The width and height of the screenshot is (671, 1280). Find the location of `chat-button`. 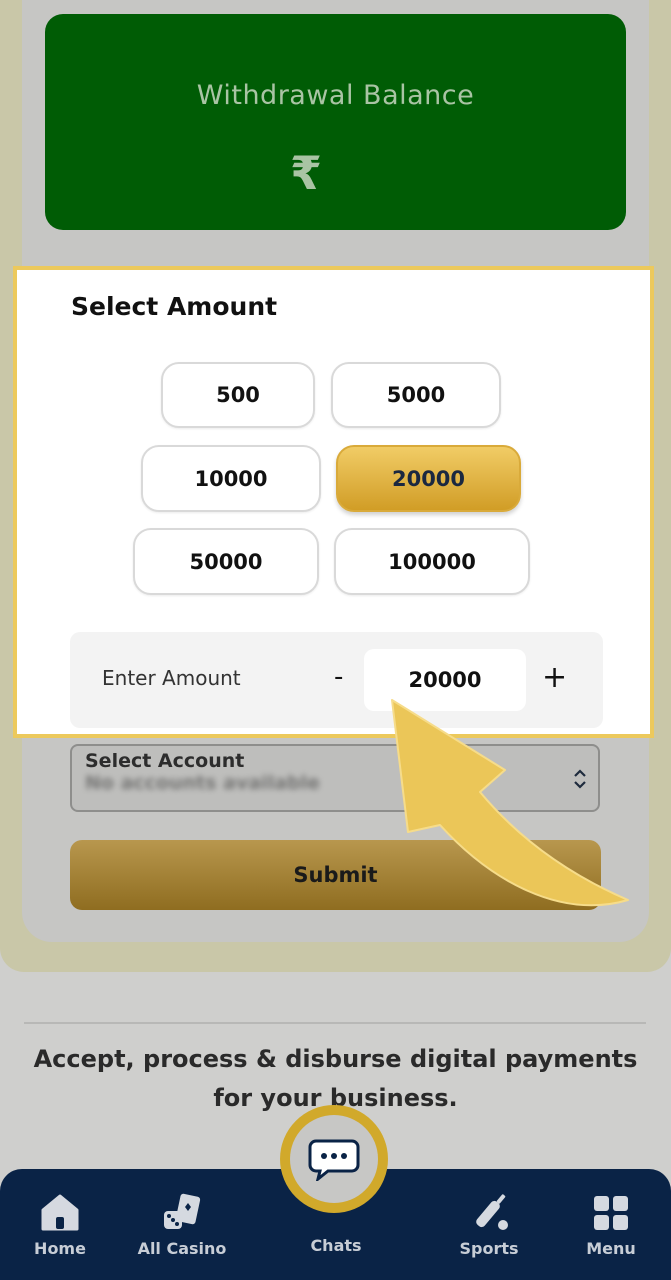

chat-button is located at coordinates (334, 1159).